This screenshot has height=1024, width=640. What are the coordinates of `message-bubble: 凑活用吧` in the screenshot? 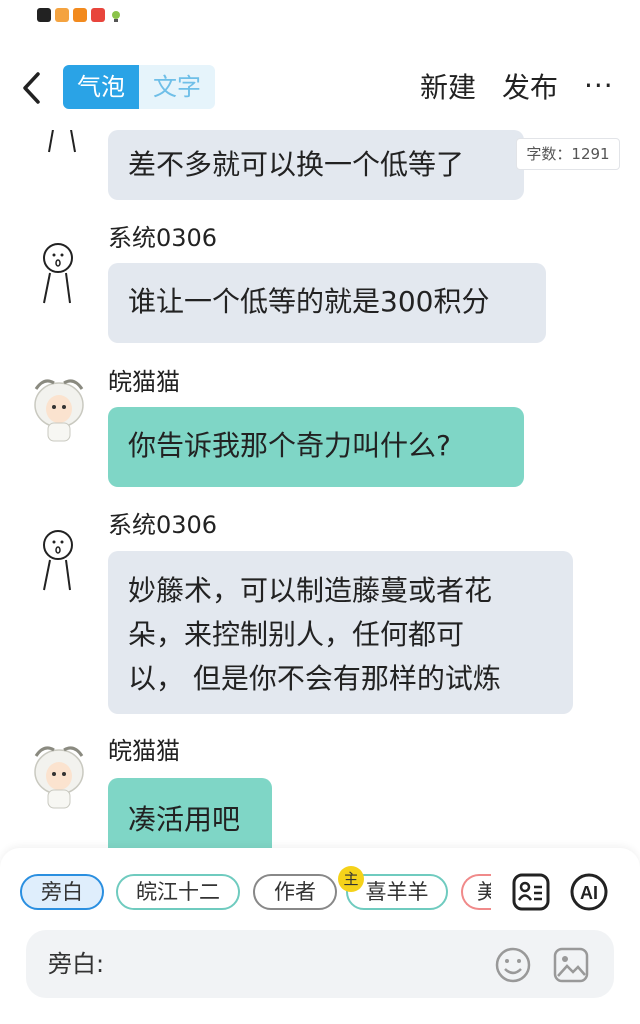 It's located at (190, 814).